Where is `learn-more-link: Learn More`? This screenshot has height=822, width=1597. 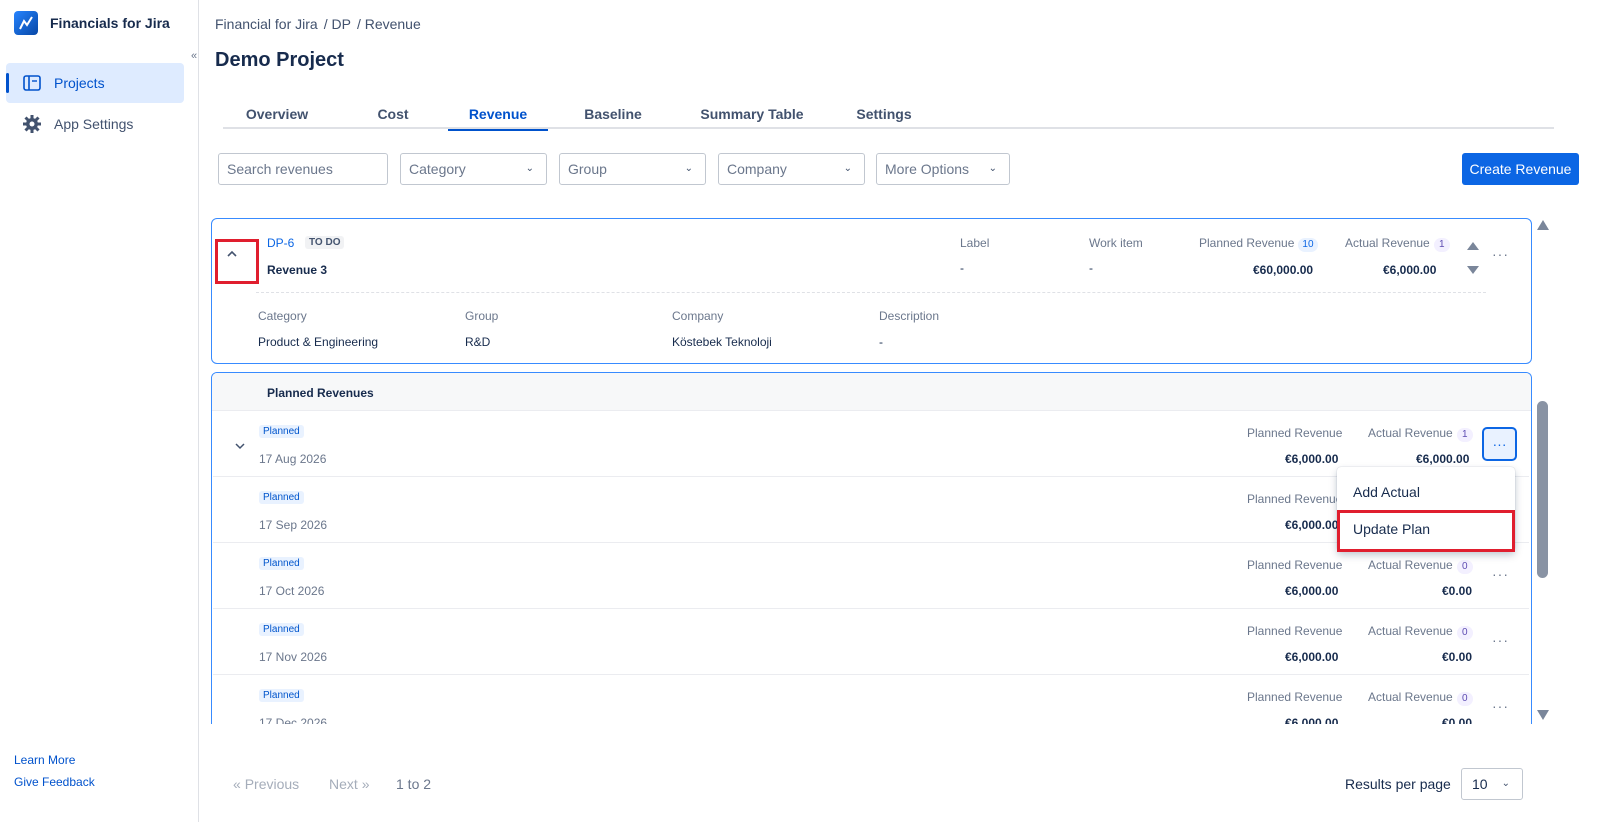 learn-more-link: Learn More is located at coordinates (44, 760).